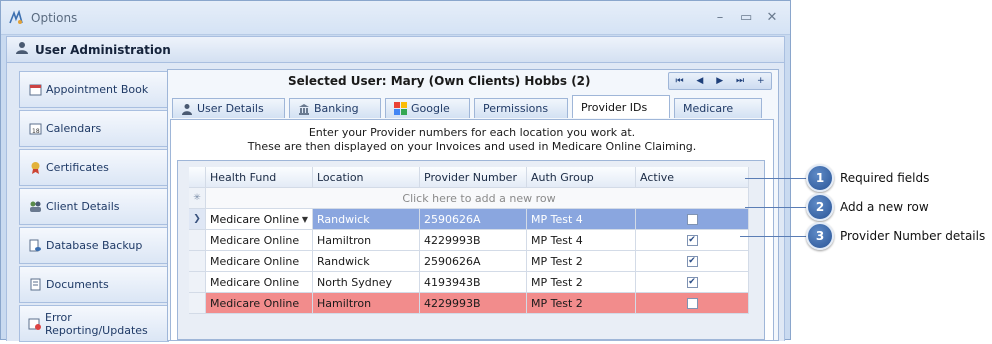 The image size is (992, 344). I want to click on callout-3-leader-line, so click(774, 236).